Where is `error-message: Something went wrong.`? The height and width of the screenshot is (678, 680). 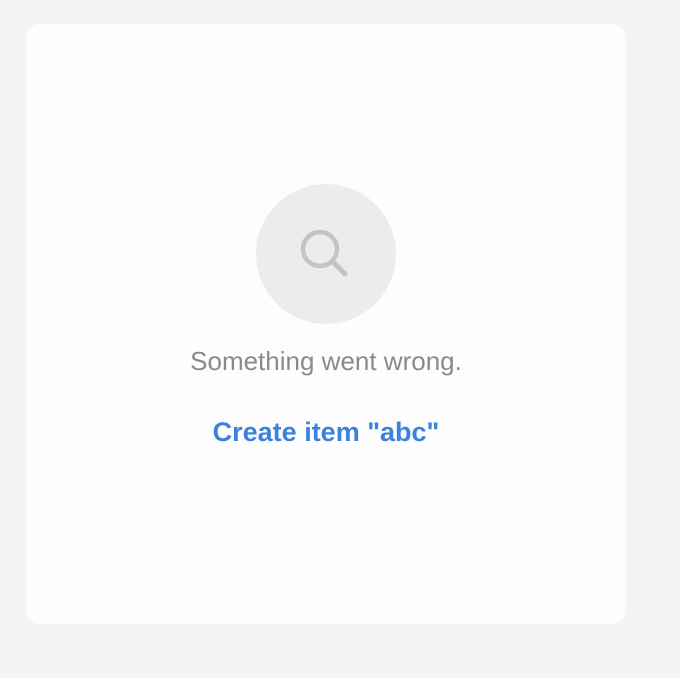 error-message: Something went wrong. is located at coordinates (326, 361).